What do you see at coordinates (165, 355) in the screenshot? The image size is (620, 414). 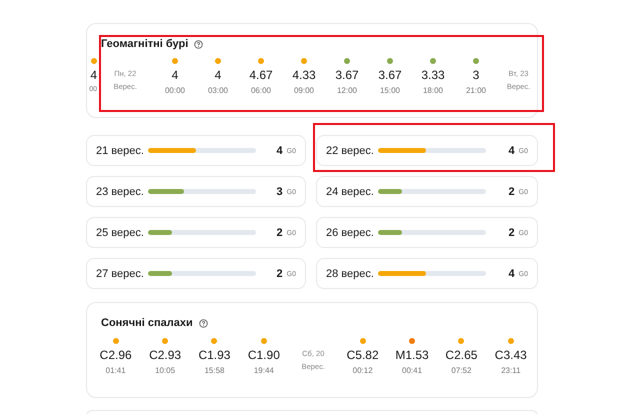 I see `flare-class: C2.93` at bounding box center [165, 355].